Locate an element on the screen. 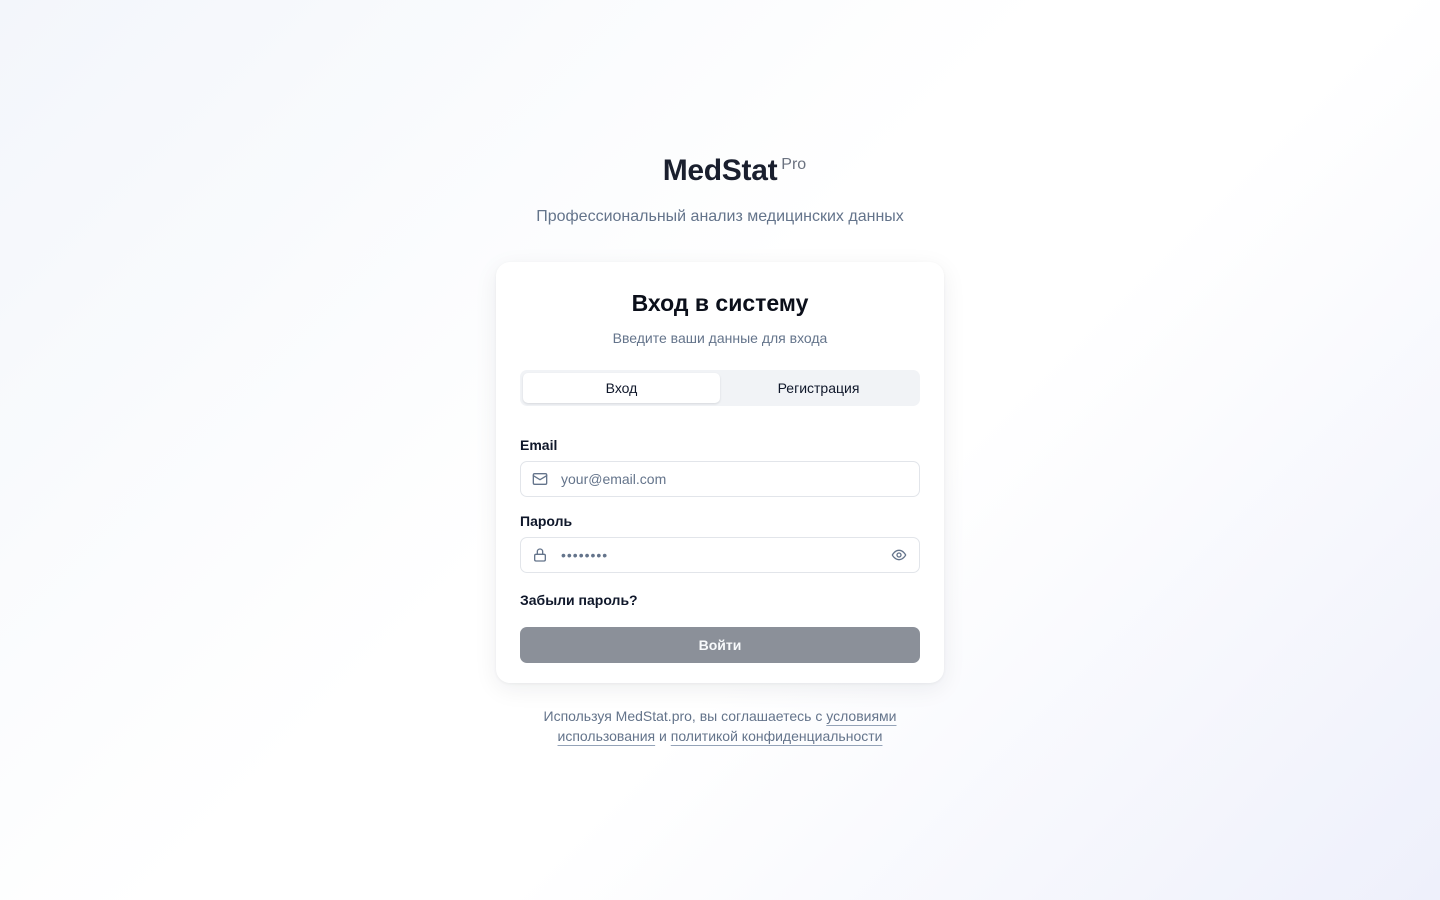 This screenshot has width=1440, height=900. login-button: Войти is located at coordinates (720, 645).